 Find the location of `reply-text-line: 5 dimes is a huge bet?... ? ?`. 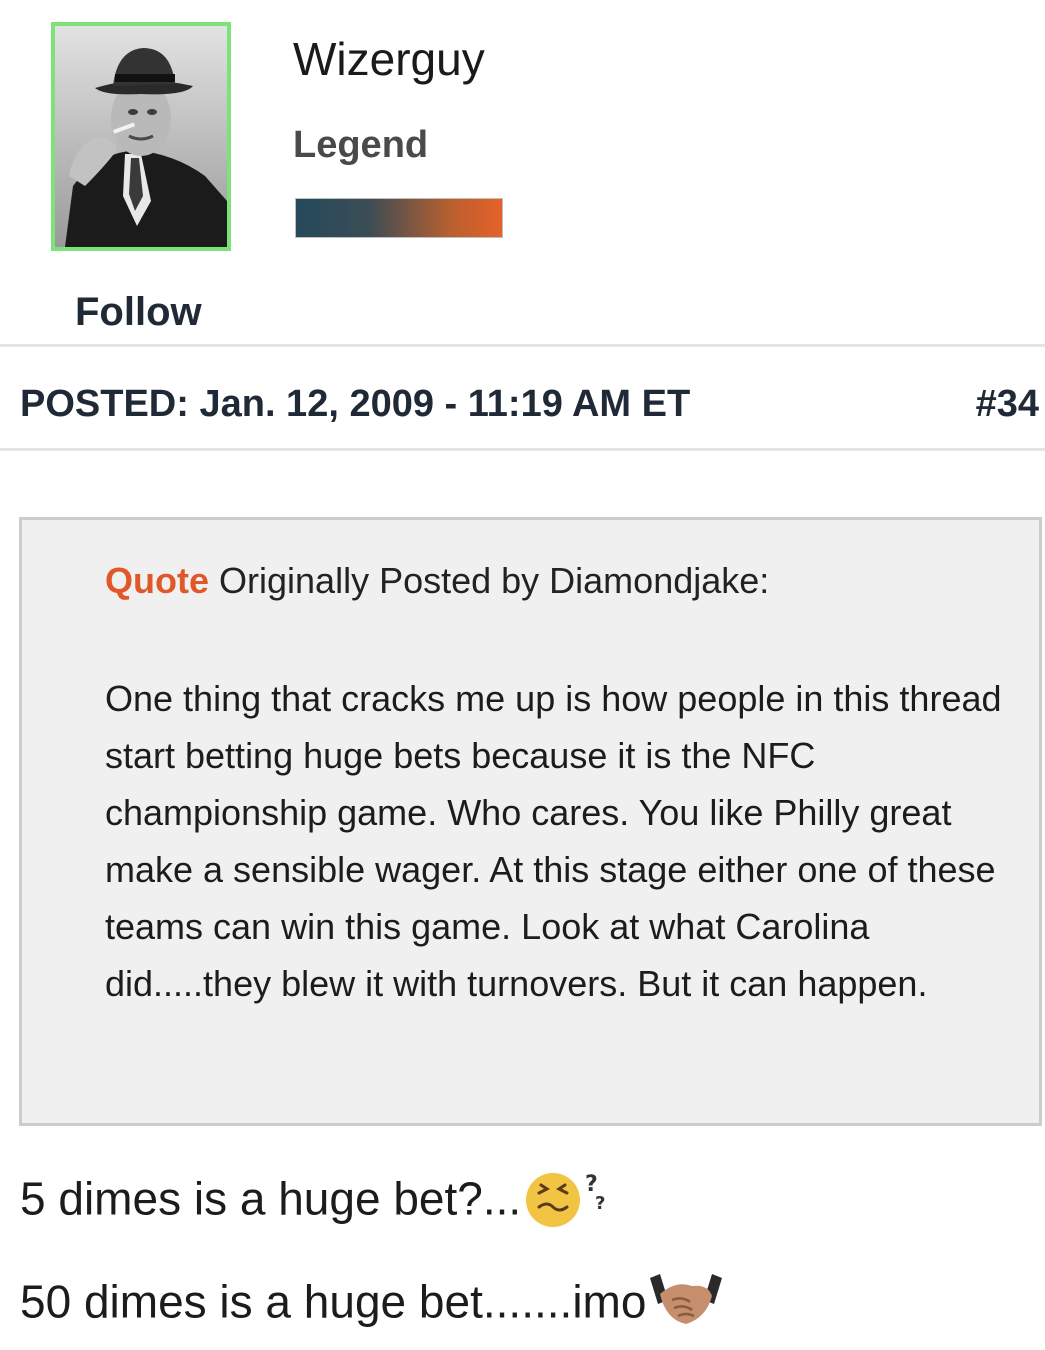

reply-text-line: 5 dimes is a huge bet?... ? ? is located at coordinates (319, 1202).